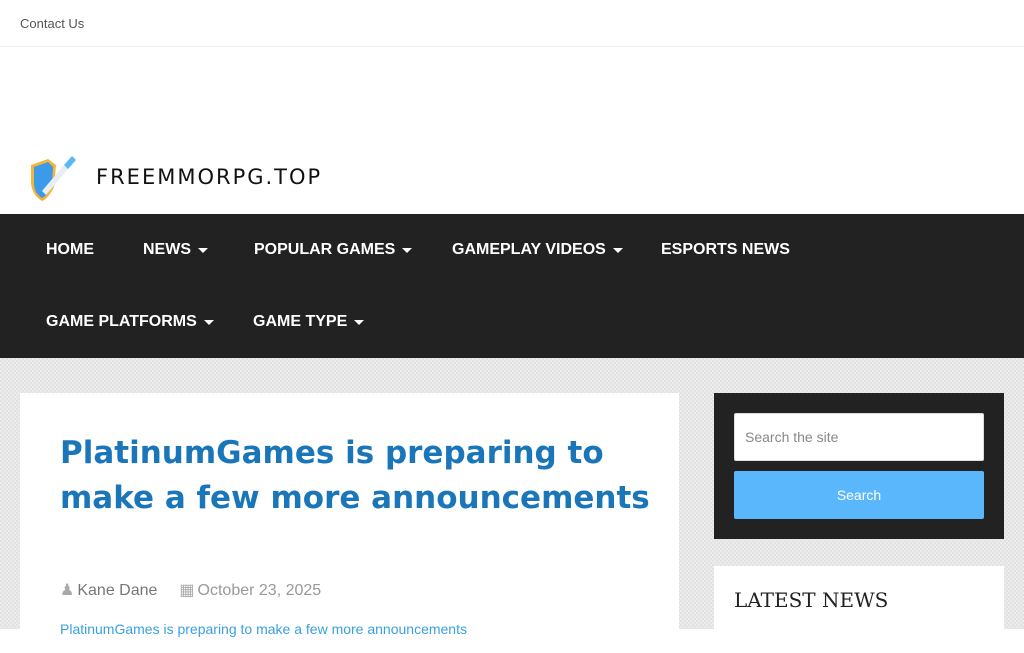 The height and width of the screenshot is (653, 1024). Describe the element at coordinates (70, 250) in the screenshot. I see `nav-home: HOME` at that location.